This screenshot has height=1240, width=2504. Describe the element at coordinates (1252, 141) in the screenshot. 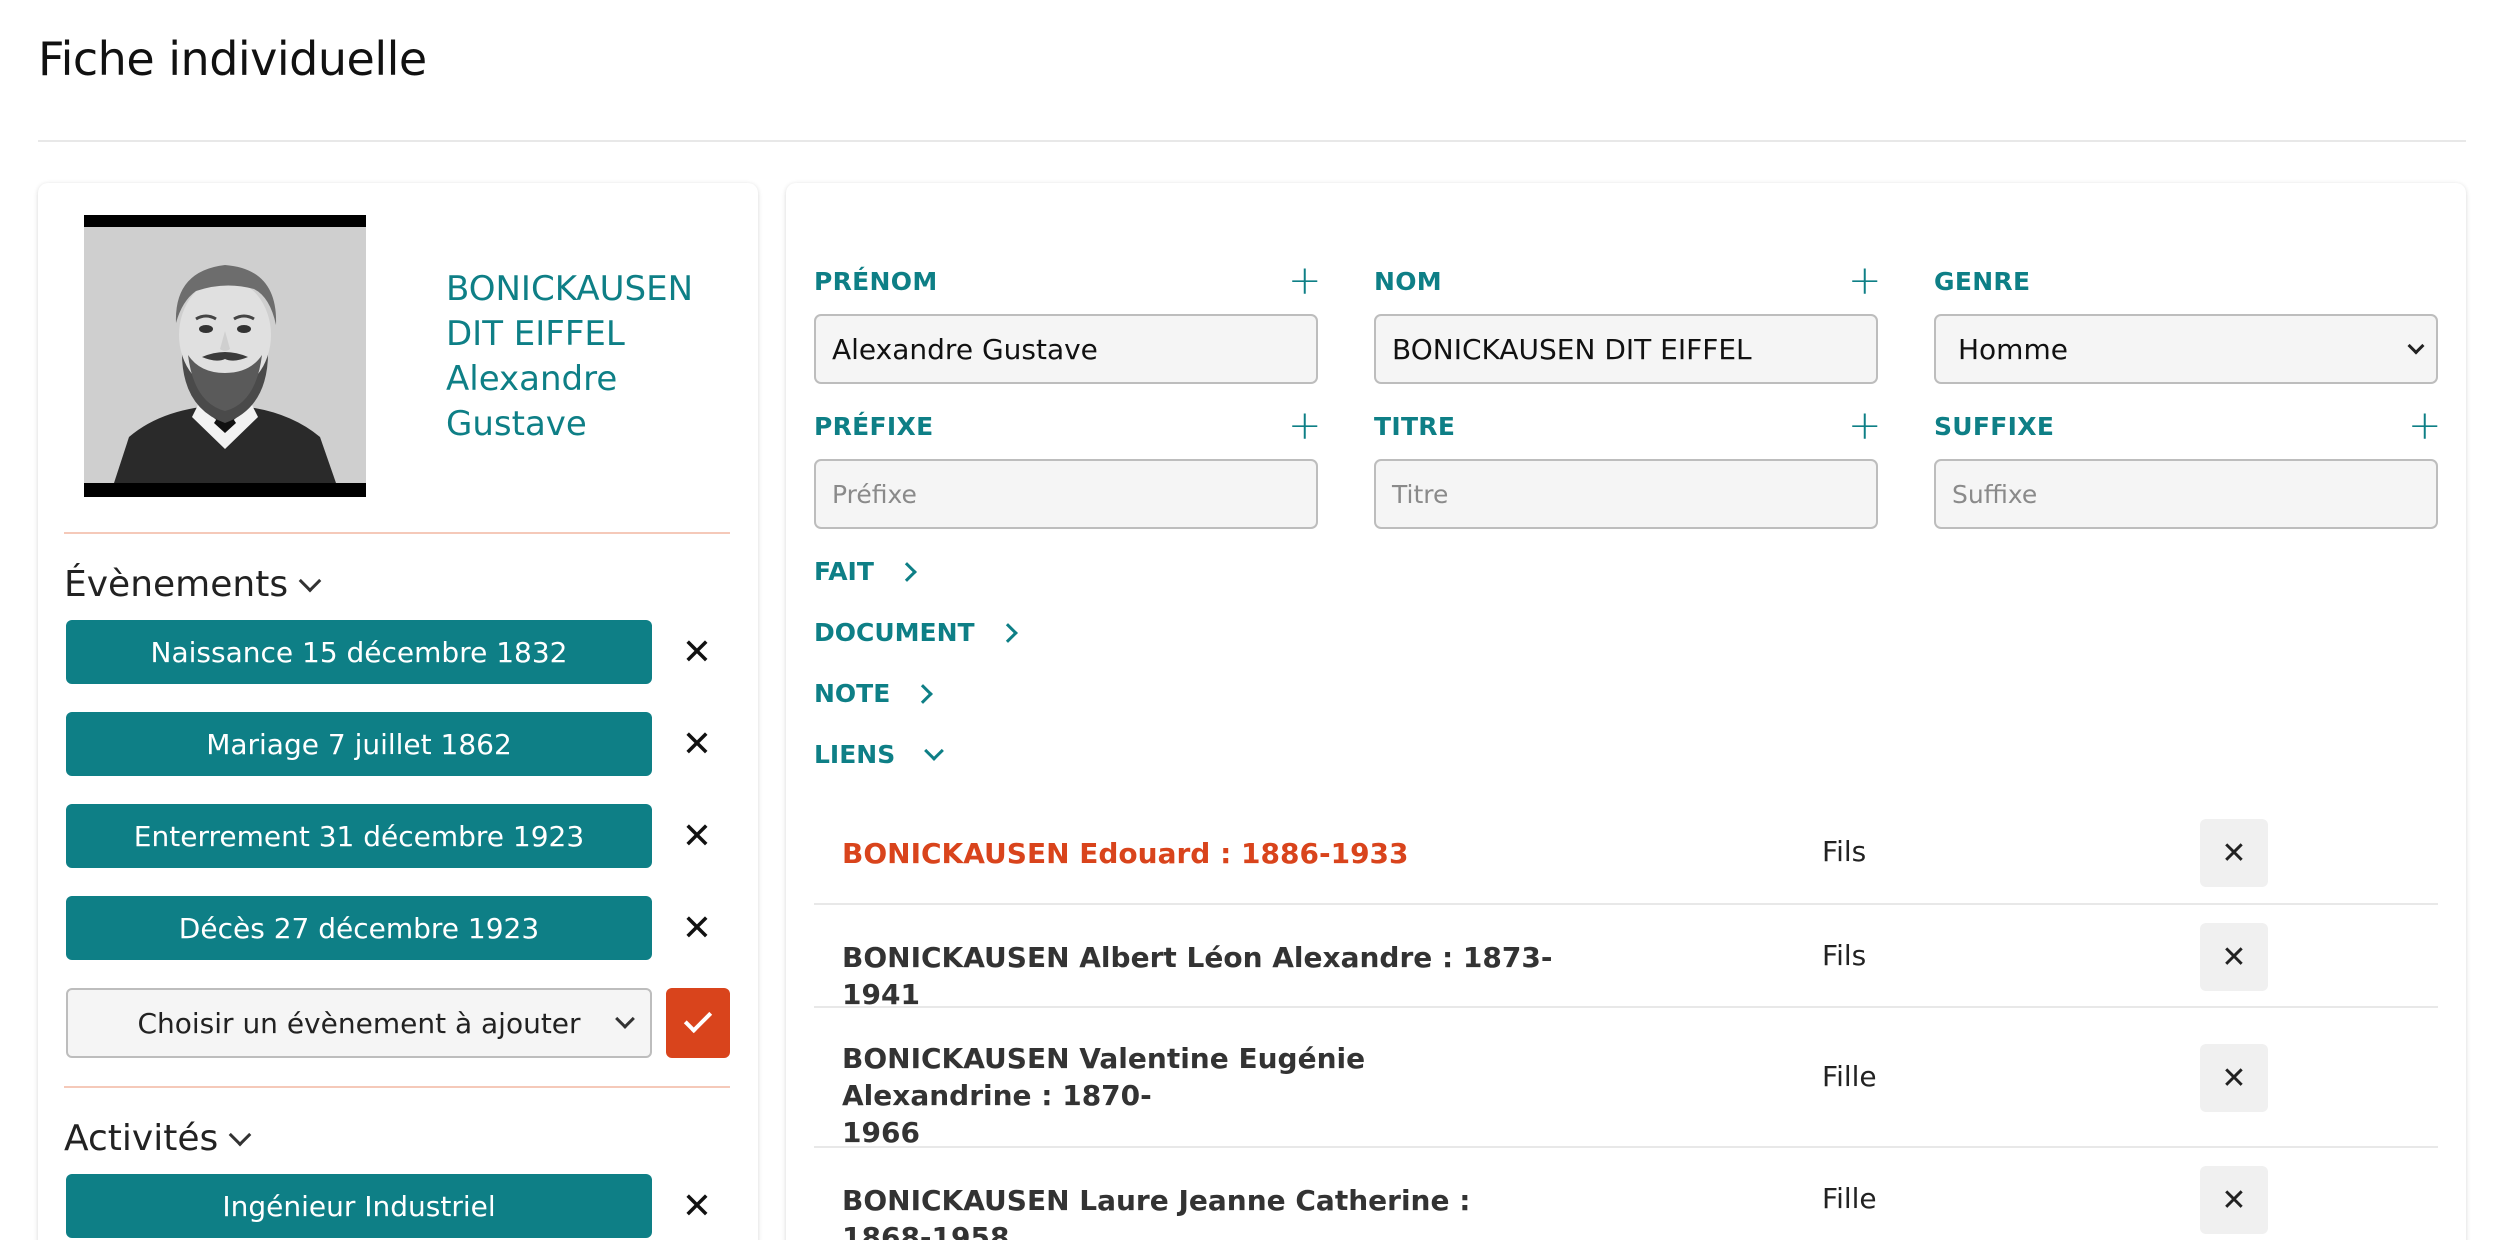

I see `title-divider` at that location.